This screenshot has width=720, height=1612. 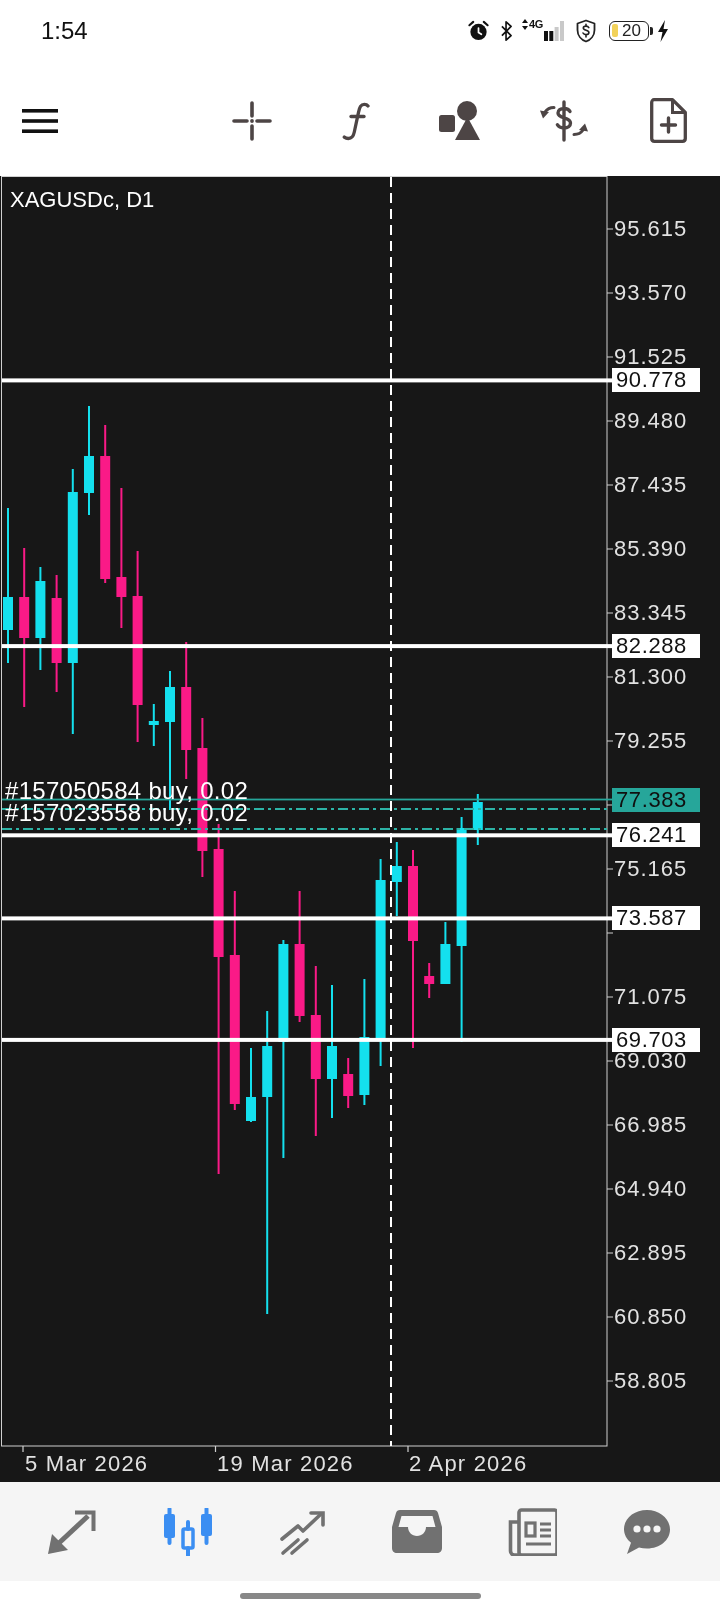 I want to click on price-axis-label: 75.165, so click(x=651, y=869).